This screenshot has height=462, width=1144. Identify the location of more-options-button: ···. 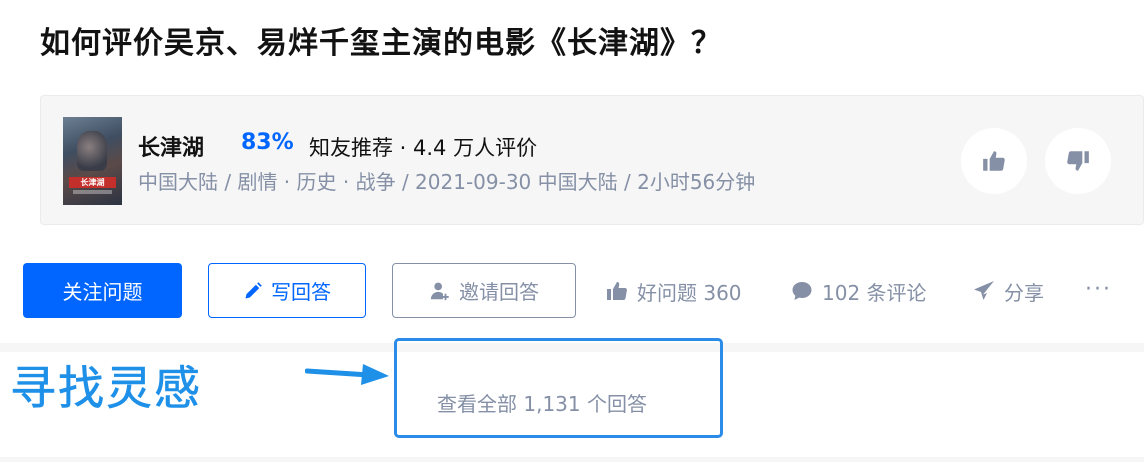
(1098, 289).